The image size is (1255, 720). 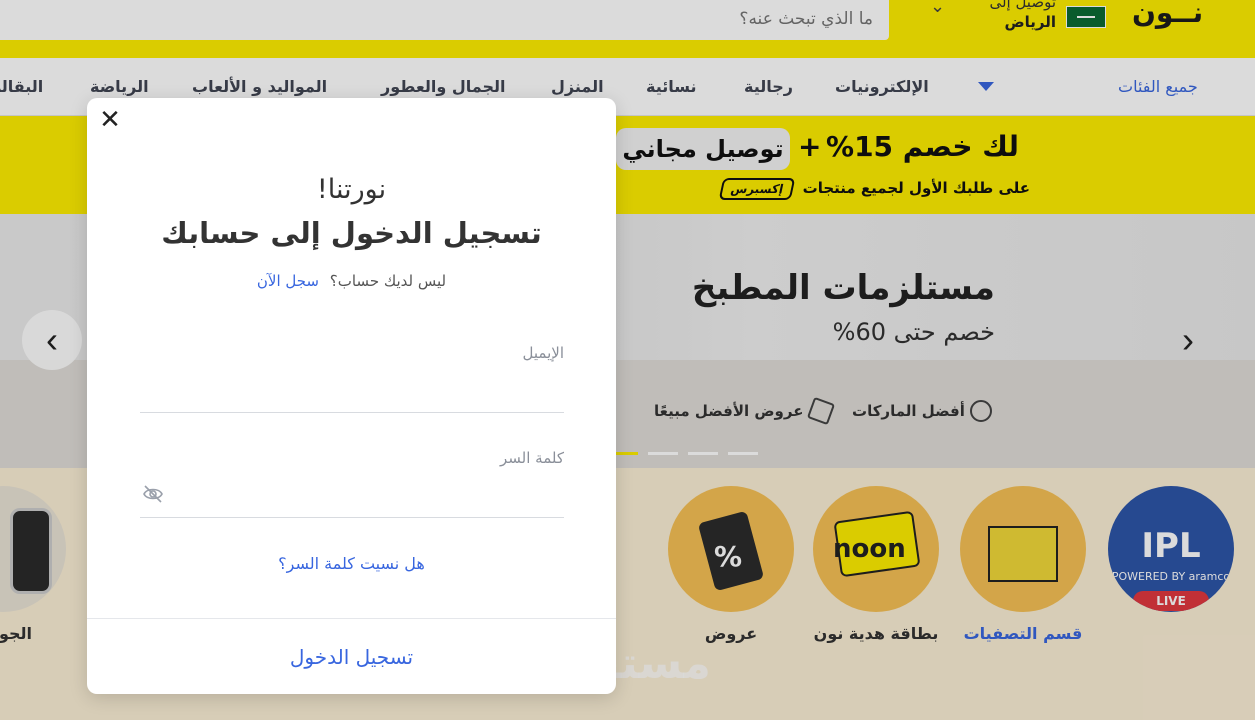 What do you see at coordinates (351, 563) in the screenshot?
I see `forgot-password-link: هل نسيت كلمة السر؟` at bounding box center [351, 563].